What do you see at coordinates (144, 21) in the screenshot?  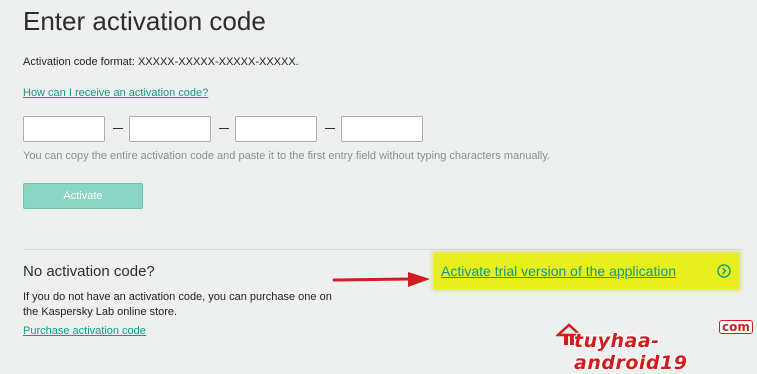 I see `page-title: Enter activation code` at bounding box center [144, 21].